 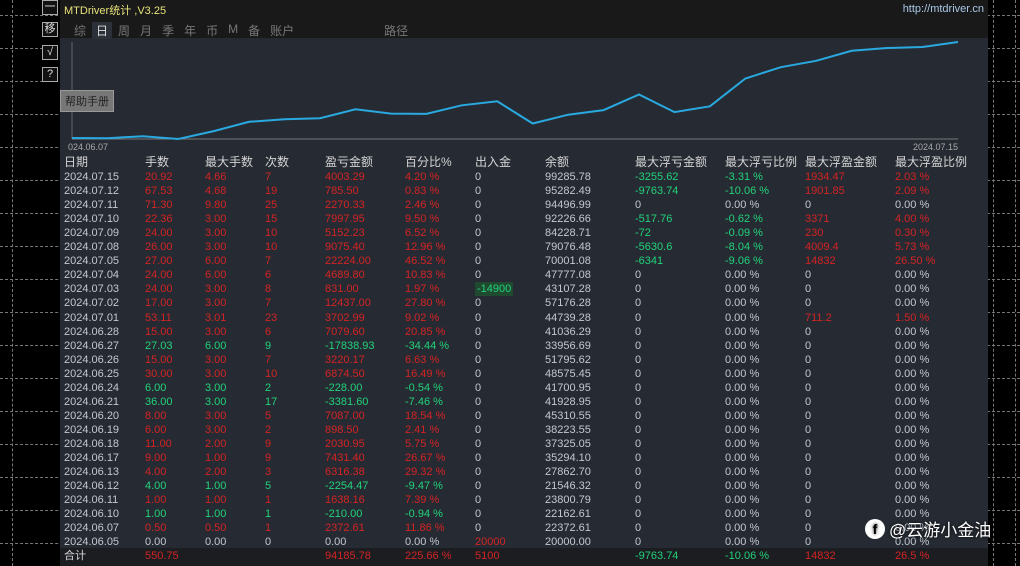 I want to click on cell-deposit: 5100, so click(x=487, y=556).